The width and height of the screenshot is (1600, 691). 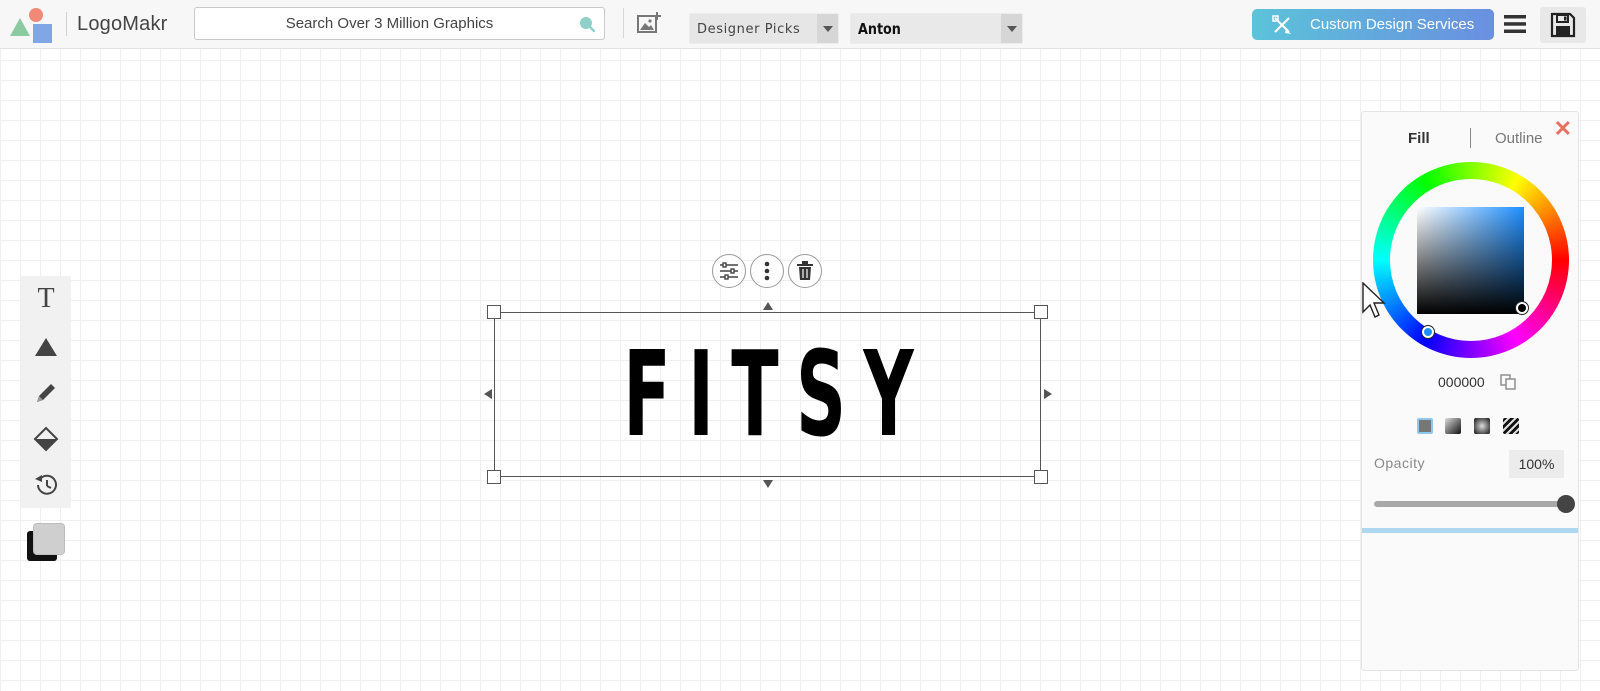 I want to click on logomakr-logo-icon, so click(x=32, y=25).